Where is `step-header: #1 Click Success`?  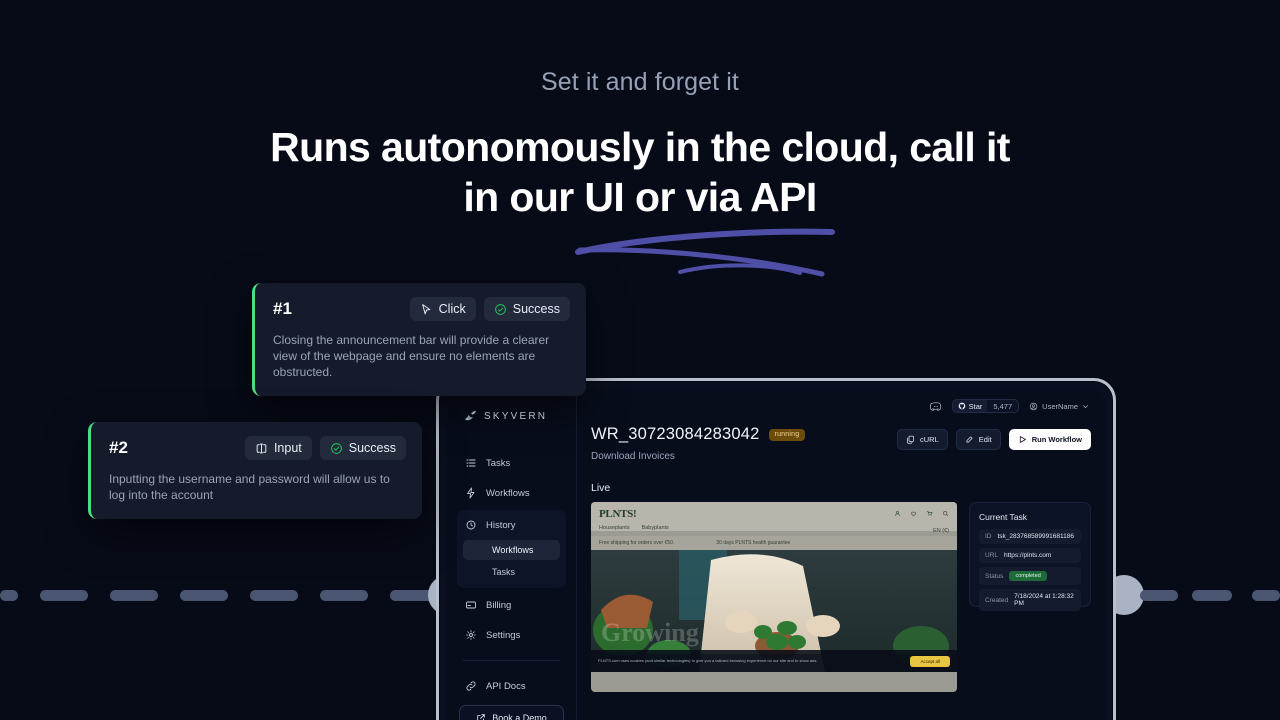 step-header: #1 Click Success is located at coordinates (421, 309).